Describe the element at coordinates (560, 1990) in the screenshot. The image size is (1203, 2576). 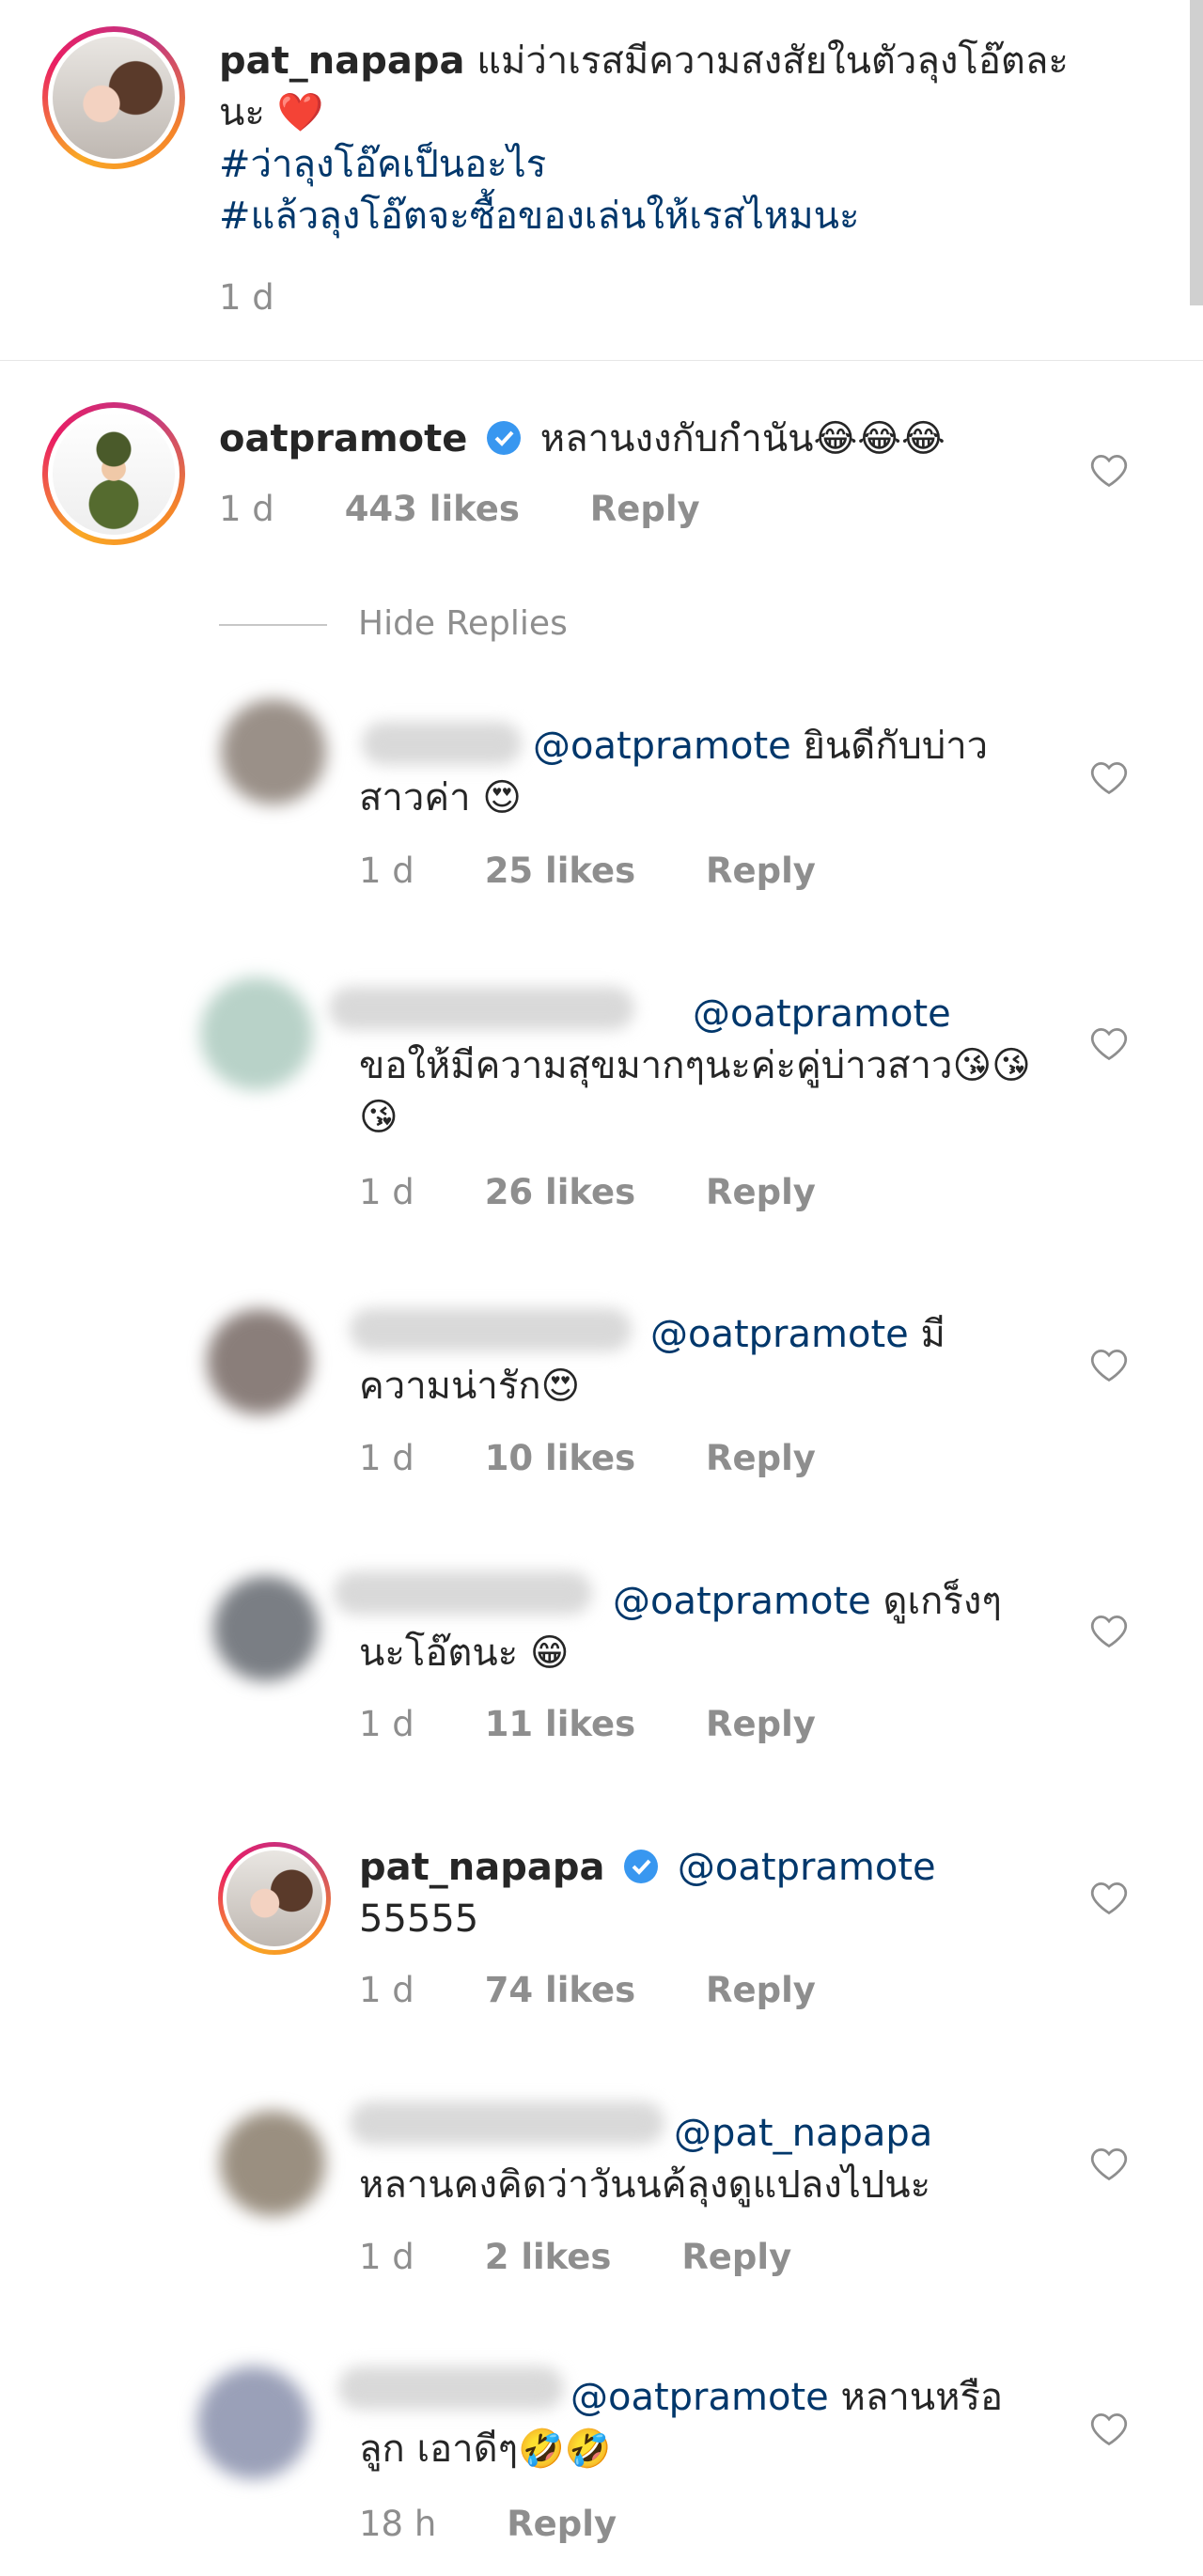
I see `reply-likes: 74 likes` at that location.